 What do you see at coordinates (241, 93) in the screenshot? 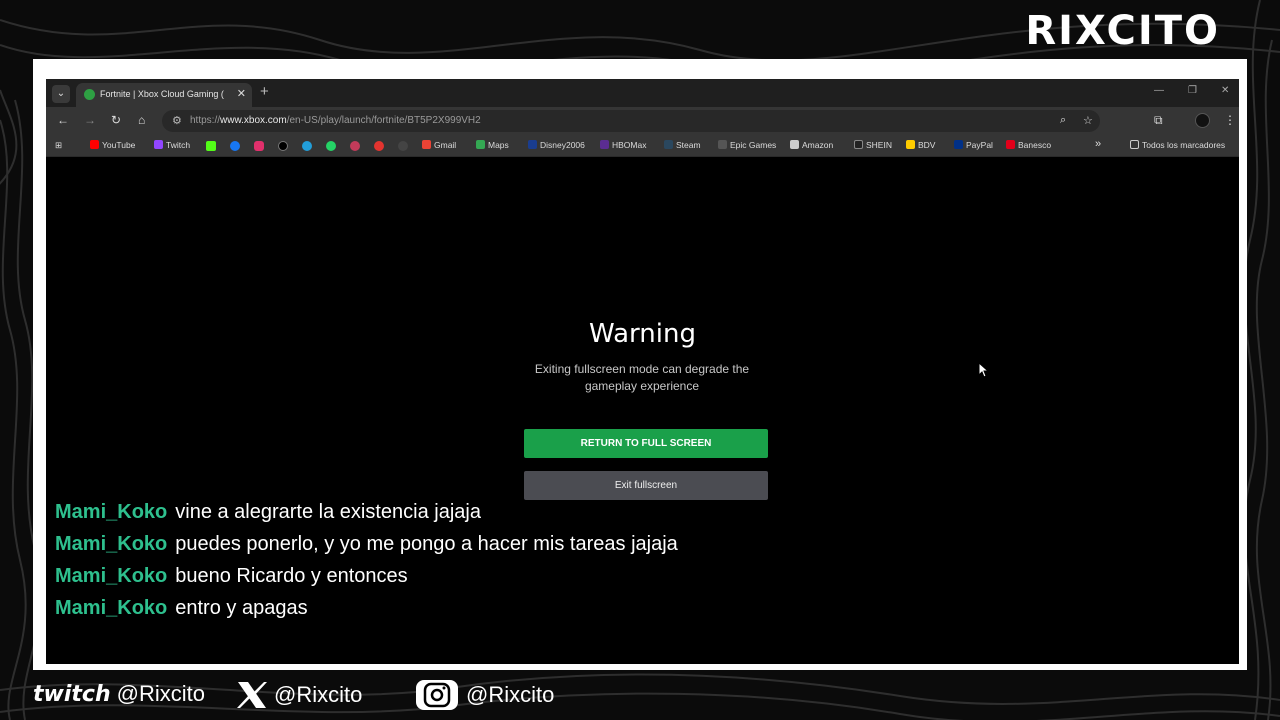
I see `close-tab-icon: ✕` at bounding box center [241, 93].